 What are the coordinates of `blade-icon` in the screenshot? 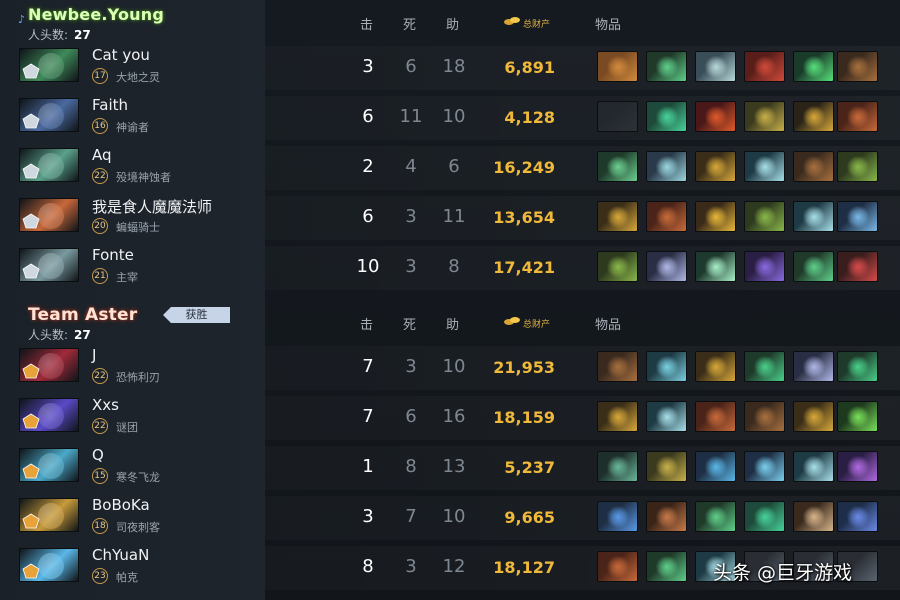 It's located at (667, 167).